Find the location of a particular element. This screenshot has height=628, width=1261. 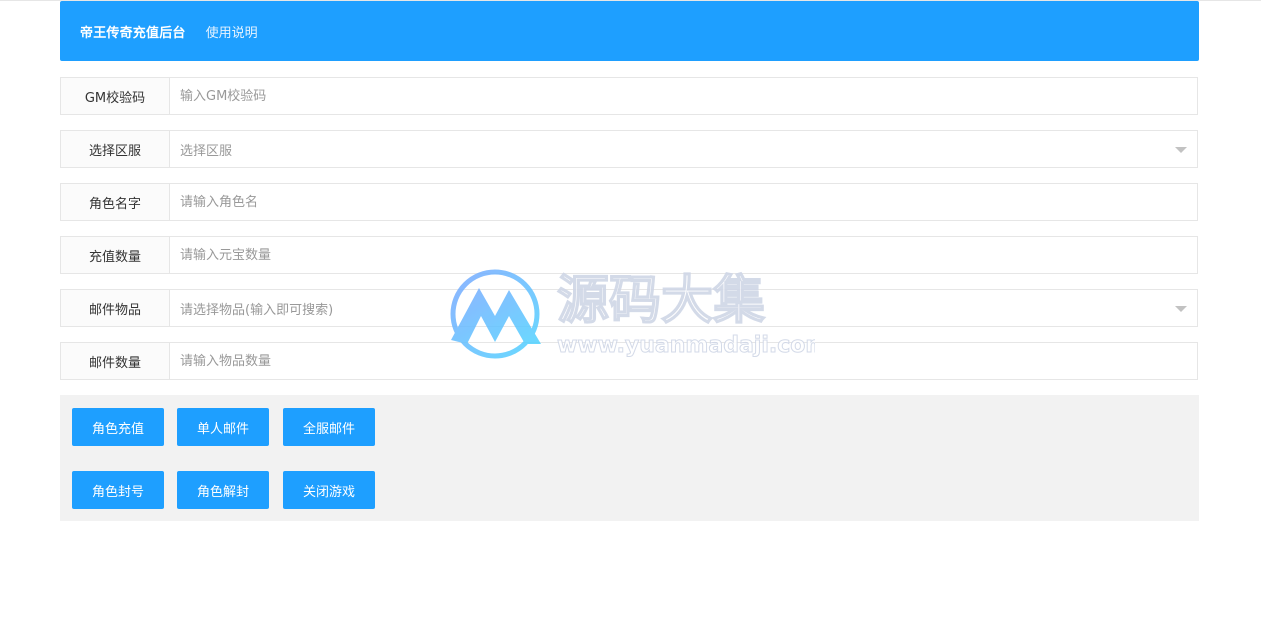

mail-item-row: 邮件物品 请选择物品(输入即可搜索) is located at coordinates (629, 308).